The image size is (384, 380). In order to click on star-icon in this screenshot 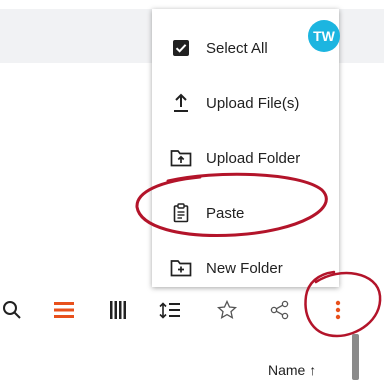, I will do `click(227, 310)`.